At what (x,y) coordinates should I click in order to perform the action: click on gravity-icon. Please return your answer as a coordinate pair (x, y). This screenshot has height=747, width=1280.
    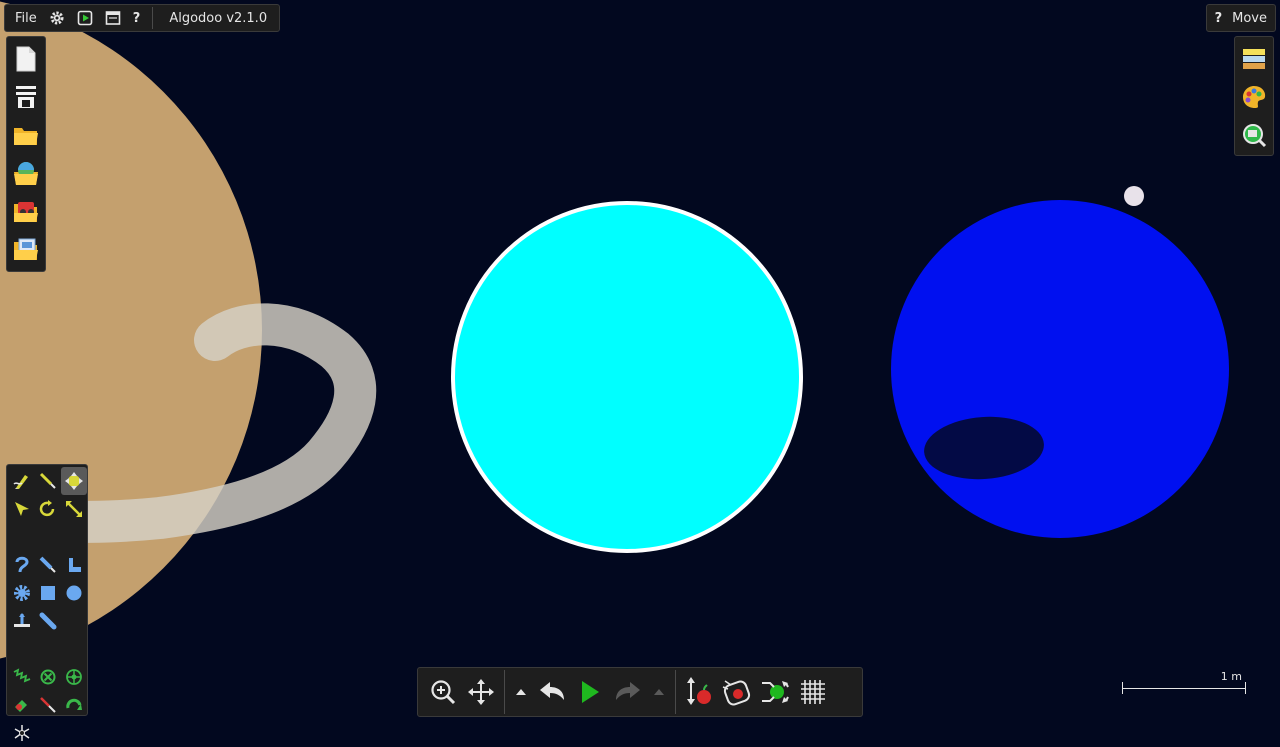
    Looking at the image, I should click on (699, 692).